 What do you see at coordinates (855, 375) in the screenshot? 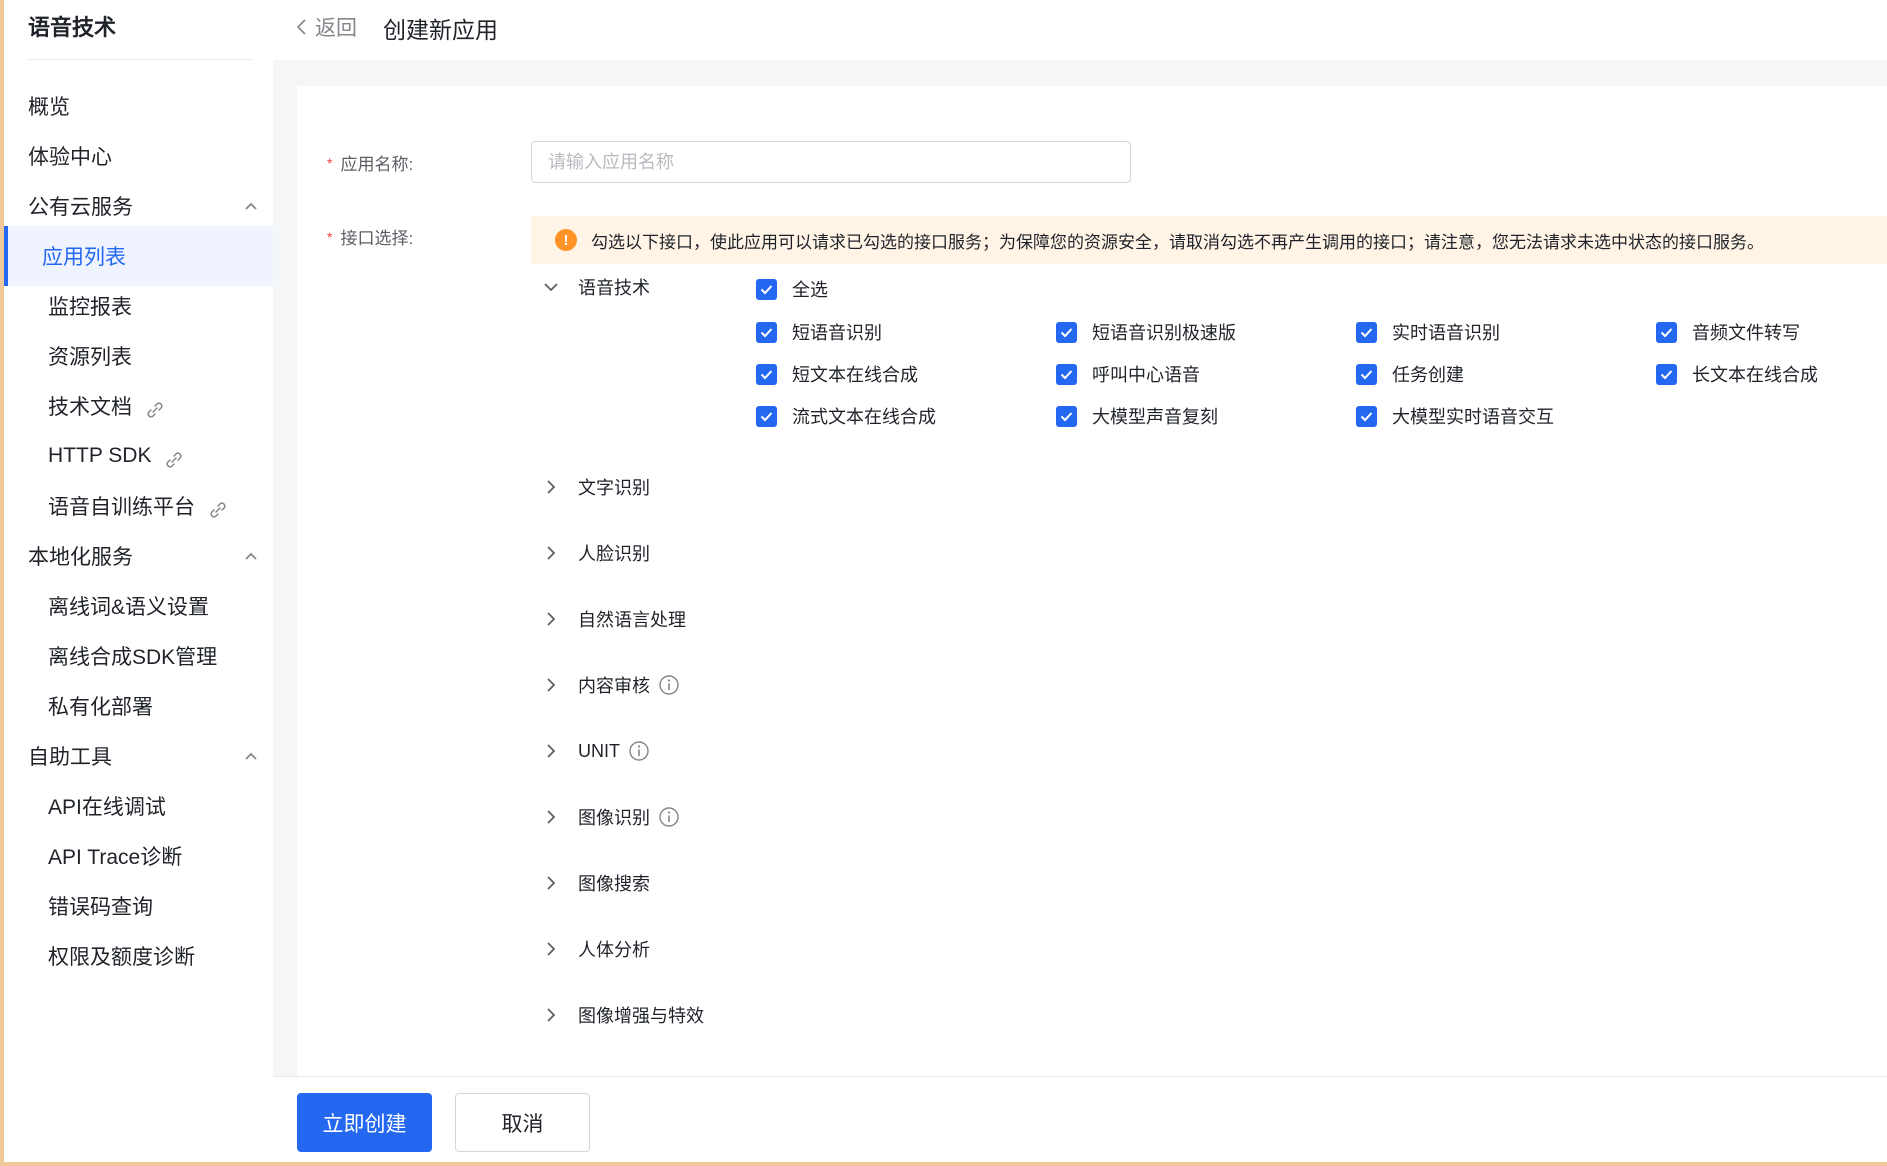
I see `checkbox-label: 短文本在线合成` at bounding box center [855, 375].